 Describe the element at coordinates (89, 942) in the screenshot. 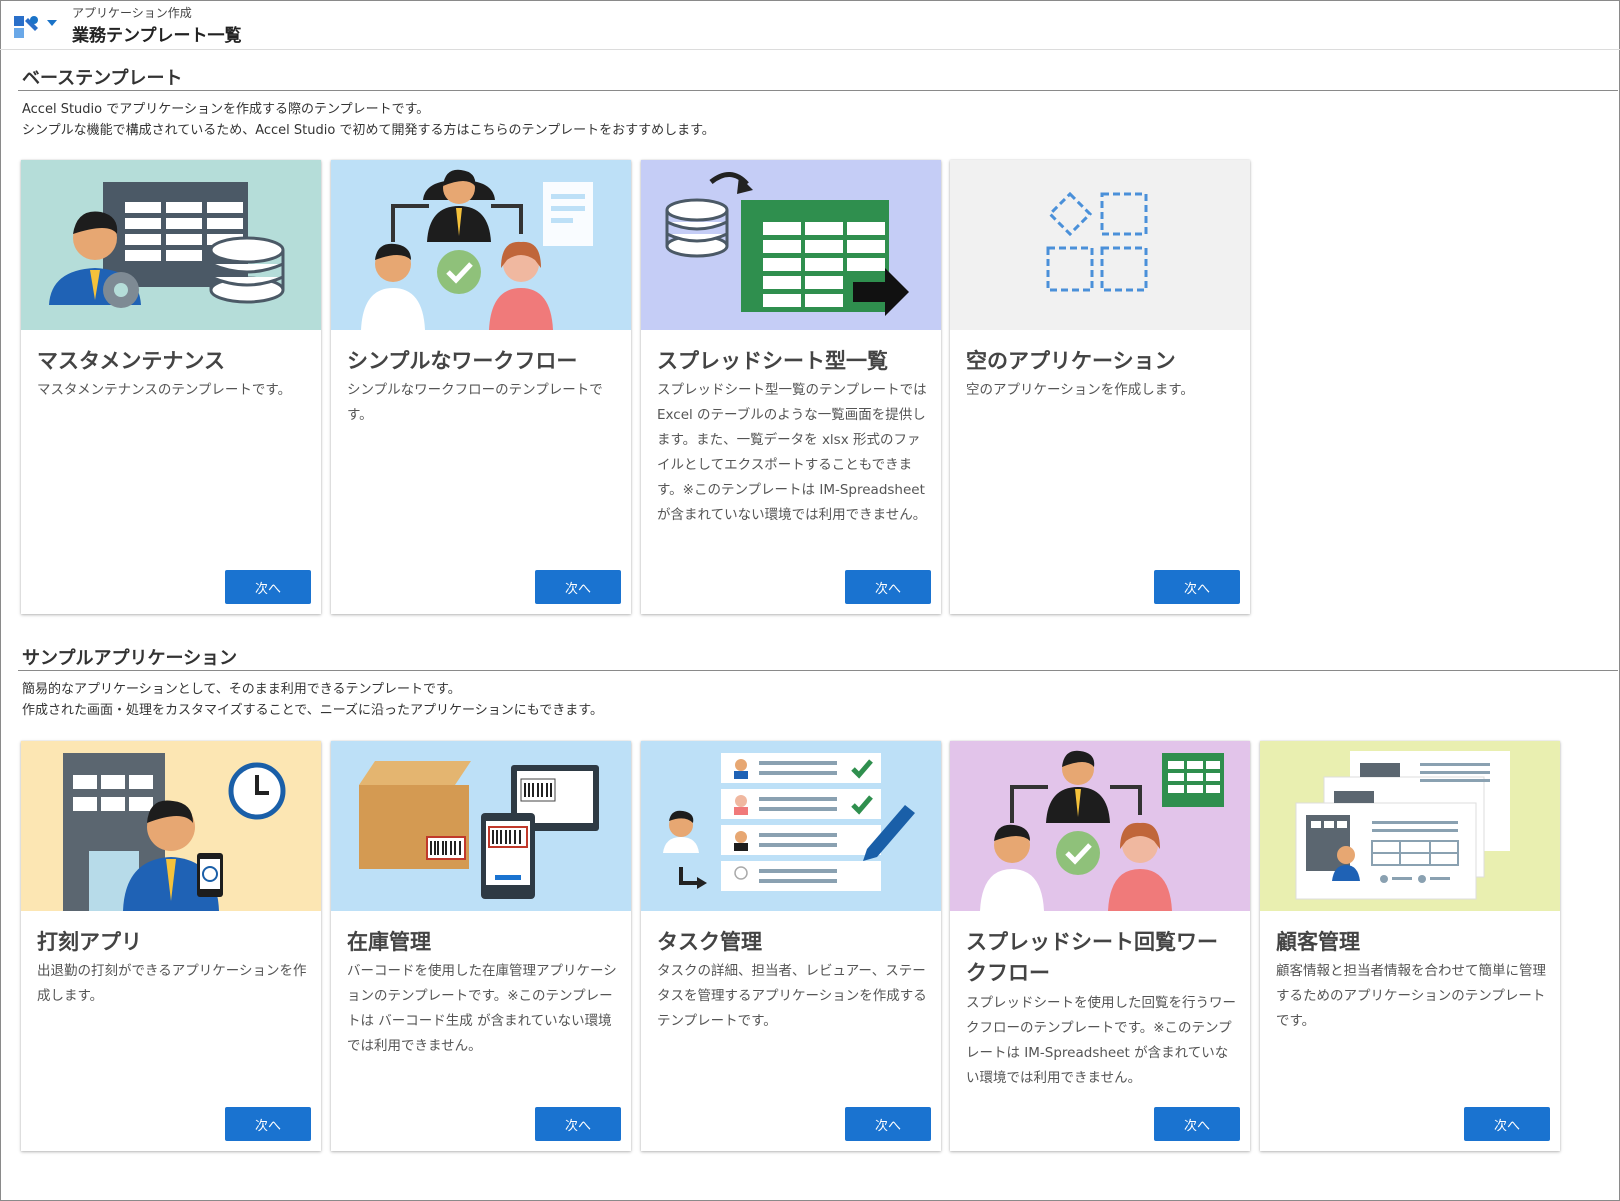

I see `card-title: 打刻アプリ` at that location.